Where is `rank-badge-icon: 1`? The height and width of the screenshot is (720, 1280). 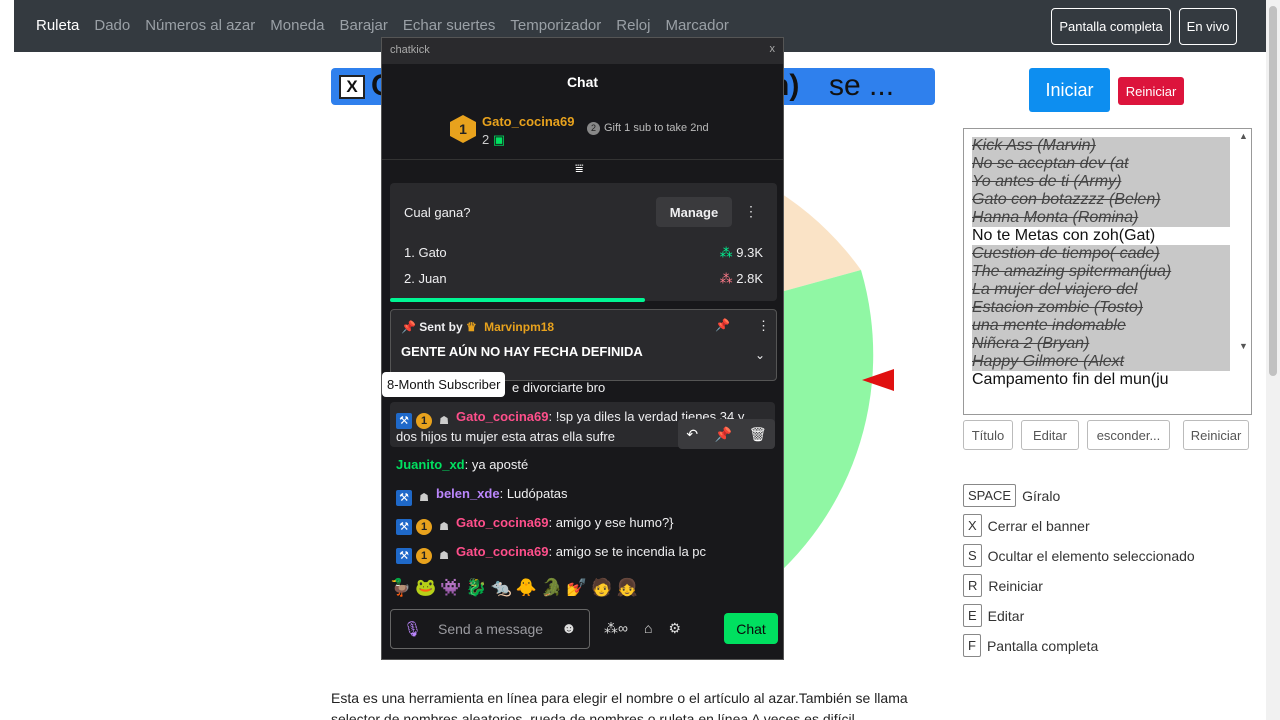 rank-badge-icon: 1 is located at coordinates (463, 129).